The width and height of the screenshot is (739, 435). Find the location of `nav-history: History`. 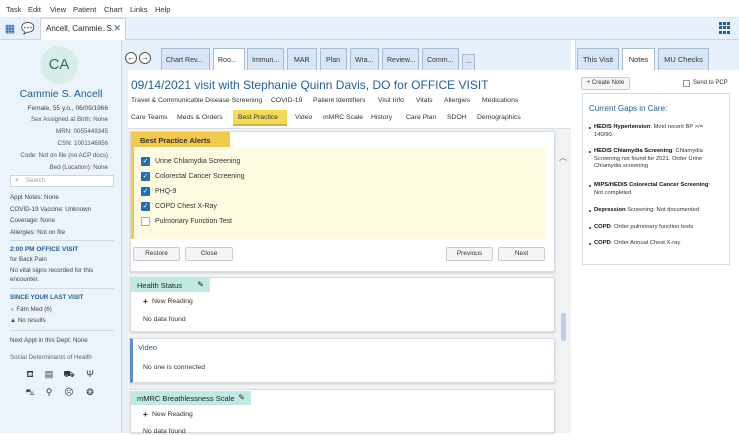

nav-history: History is located at coordinates (381, 117).